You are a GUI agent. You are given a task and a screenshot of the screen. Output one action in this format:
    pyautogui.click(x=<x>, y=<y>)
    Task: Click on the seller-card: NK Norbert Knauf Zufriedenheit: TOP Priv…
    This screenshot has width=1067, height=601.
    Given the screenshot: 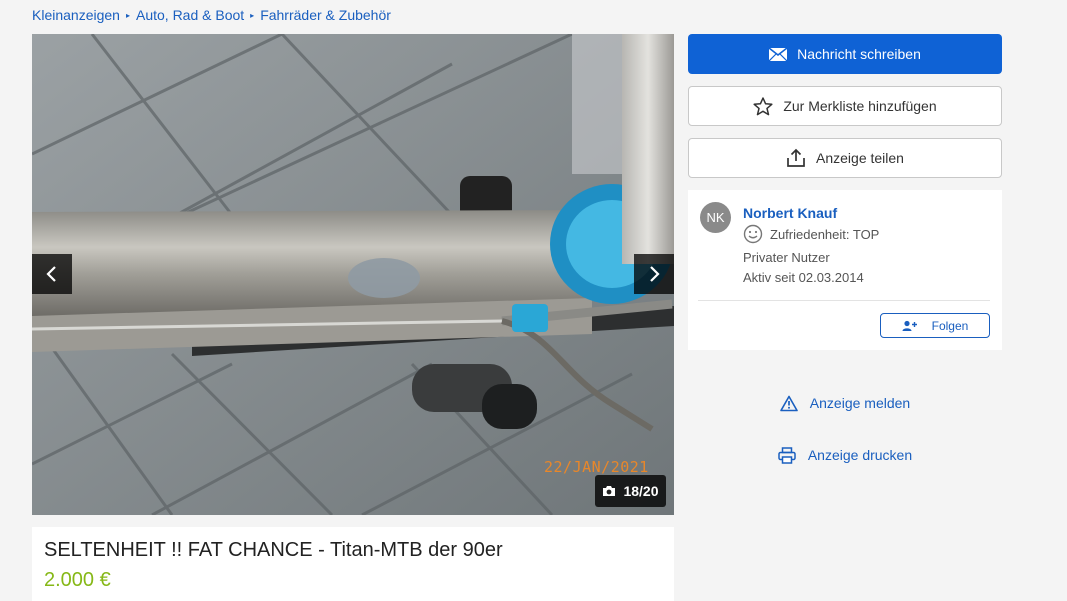 What is the action you would take?
    pyautogui.click(x=845, y=270)
    